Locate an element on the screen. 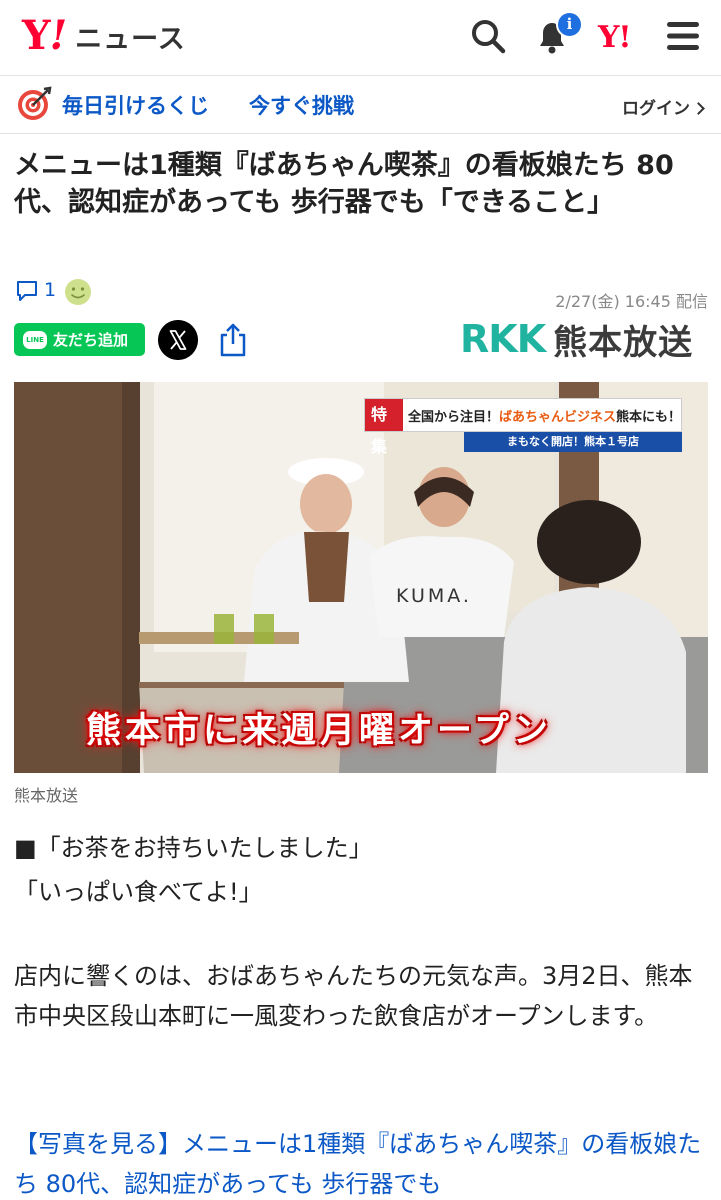 The image size is (721, 1200). comment-icon is located at coordinates (27, 291).